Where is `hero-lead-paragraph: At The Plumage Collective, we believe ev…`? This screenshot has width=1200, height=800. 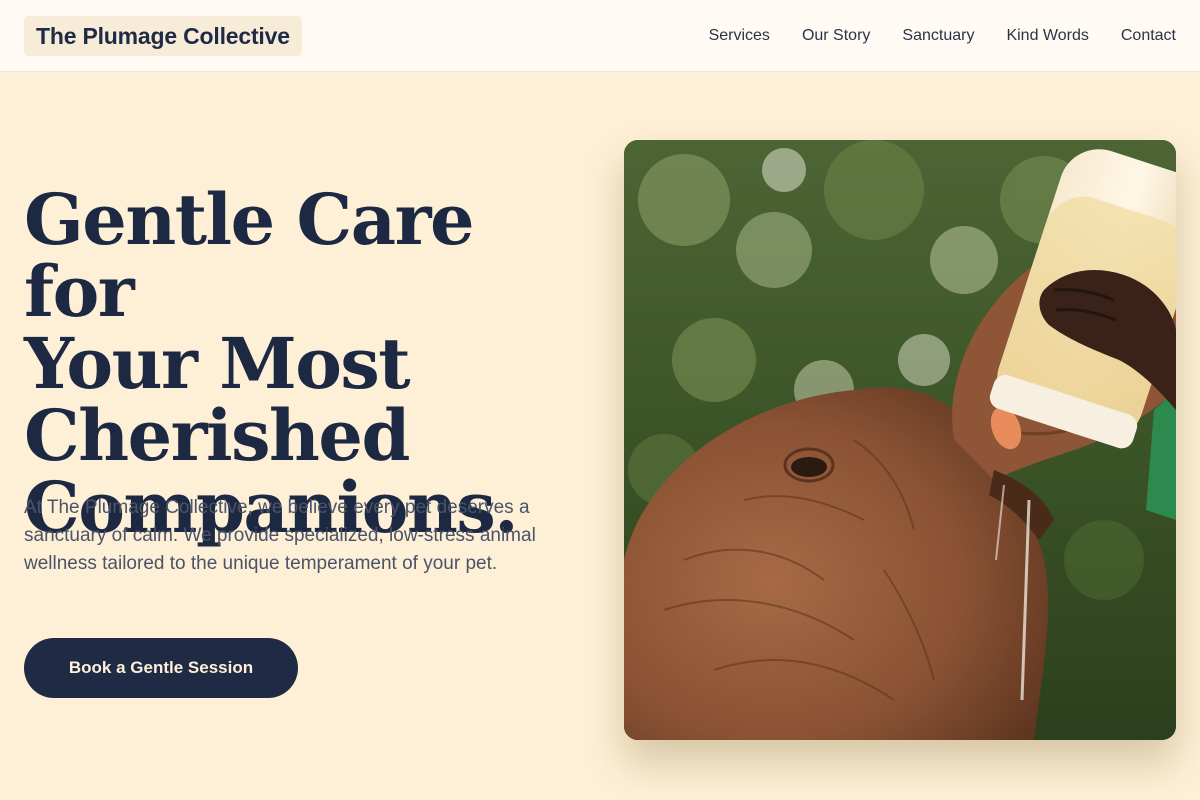 hero-lead-paragraph: At The Plumage Collective, we believe ev… is located at coordinates (280, 535).